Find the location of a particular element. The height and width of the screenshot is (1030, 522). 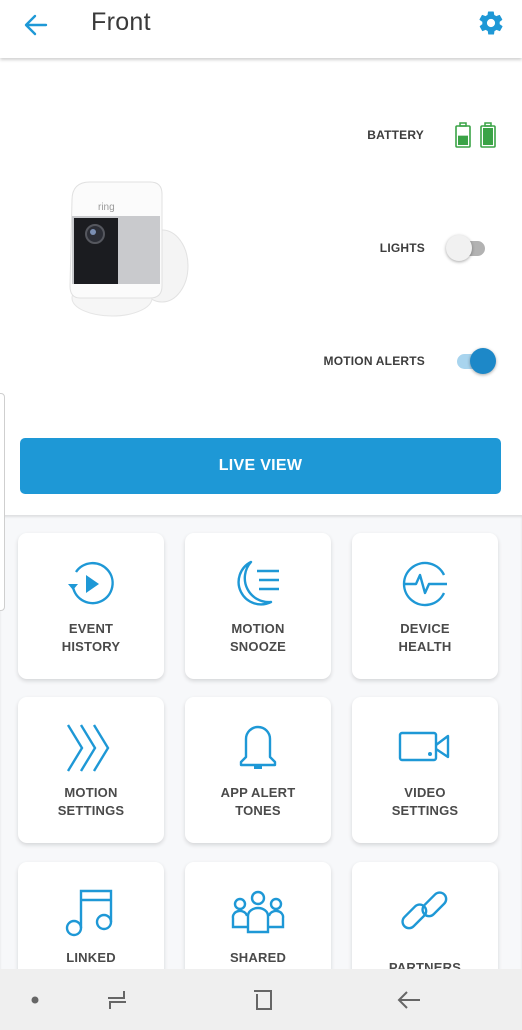

app-bar: Front is located at coordinates (261, 29).